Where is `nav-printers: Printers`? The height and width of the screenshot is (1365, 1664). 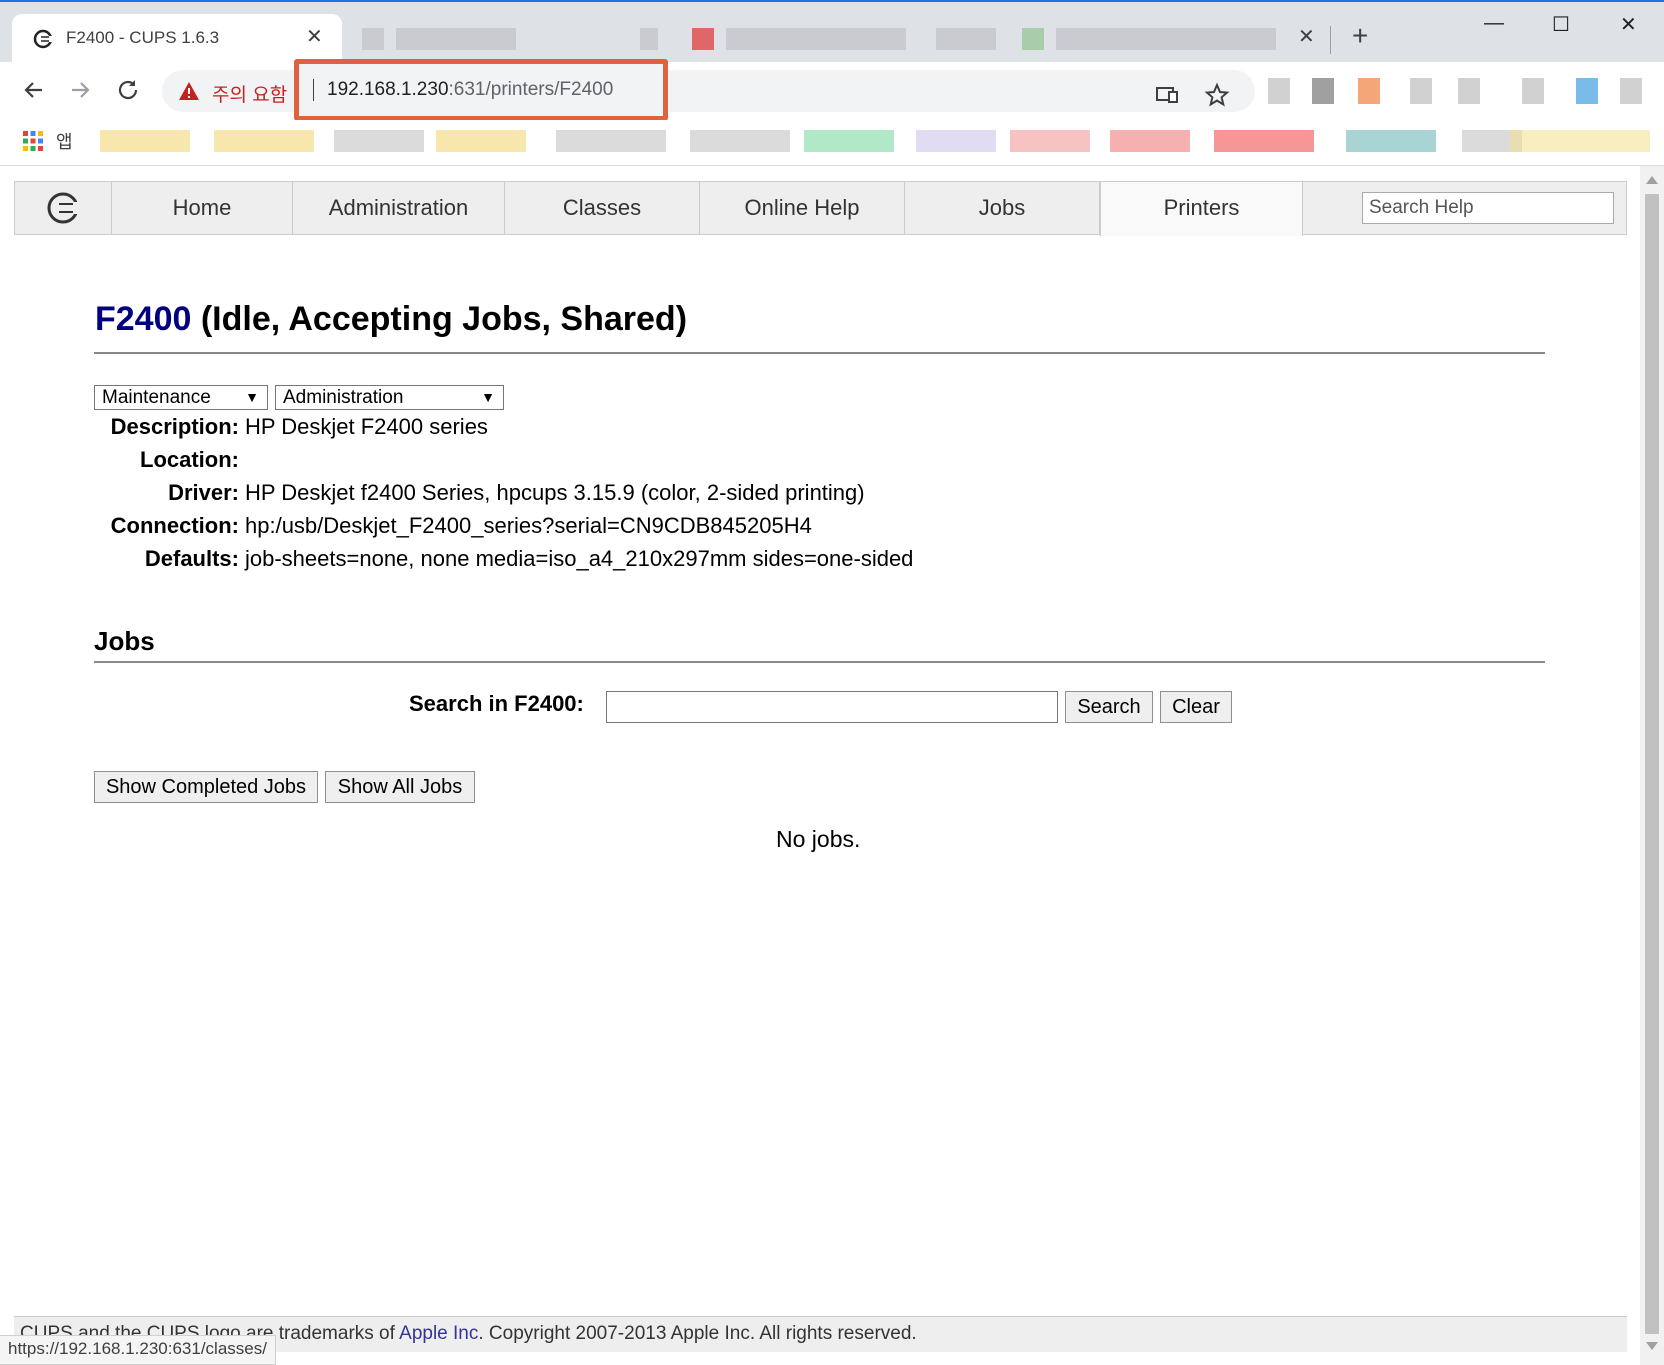 nav-printers: Printers is located at coordinates (1201, 209).